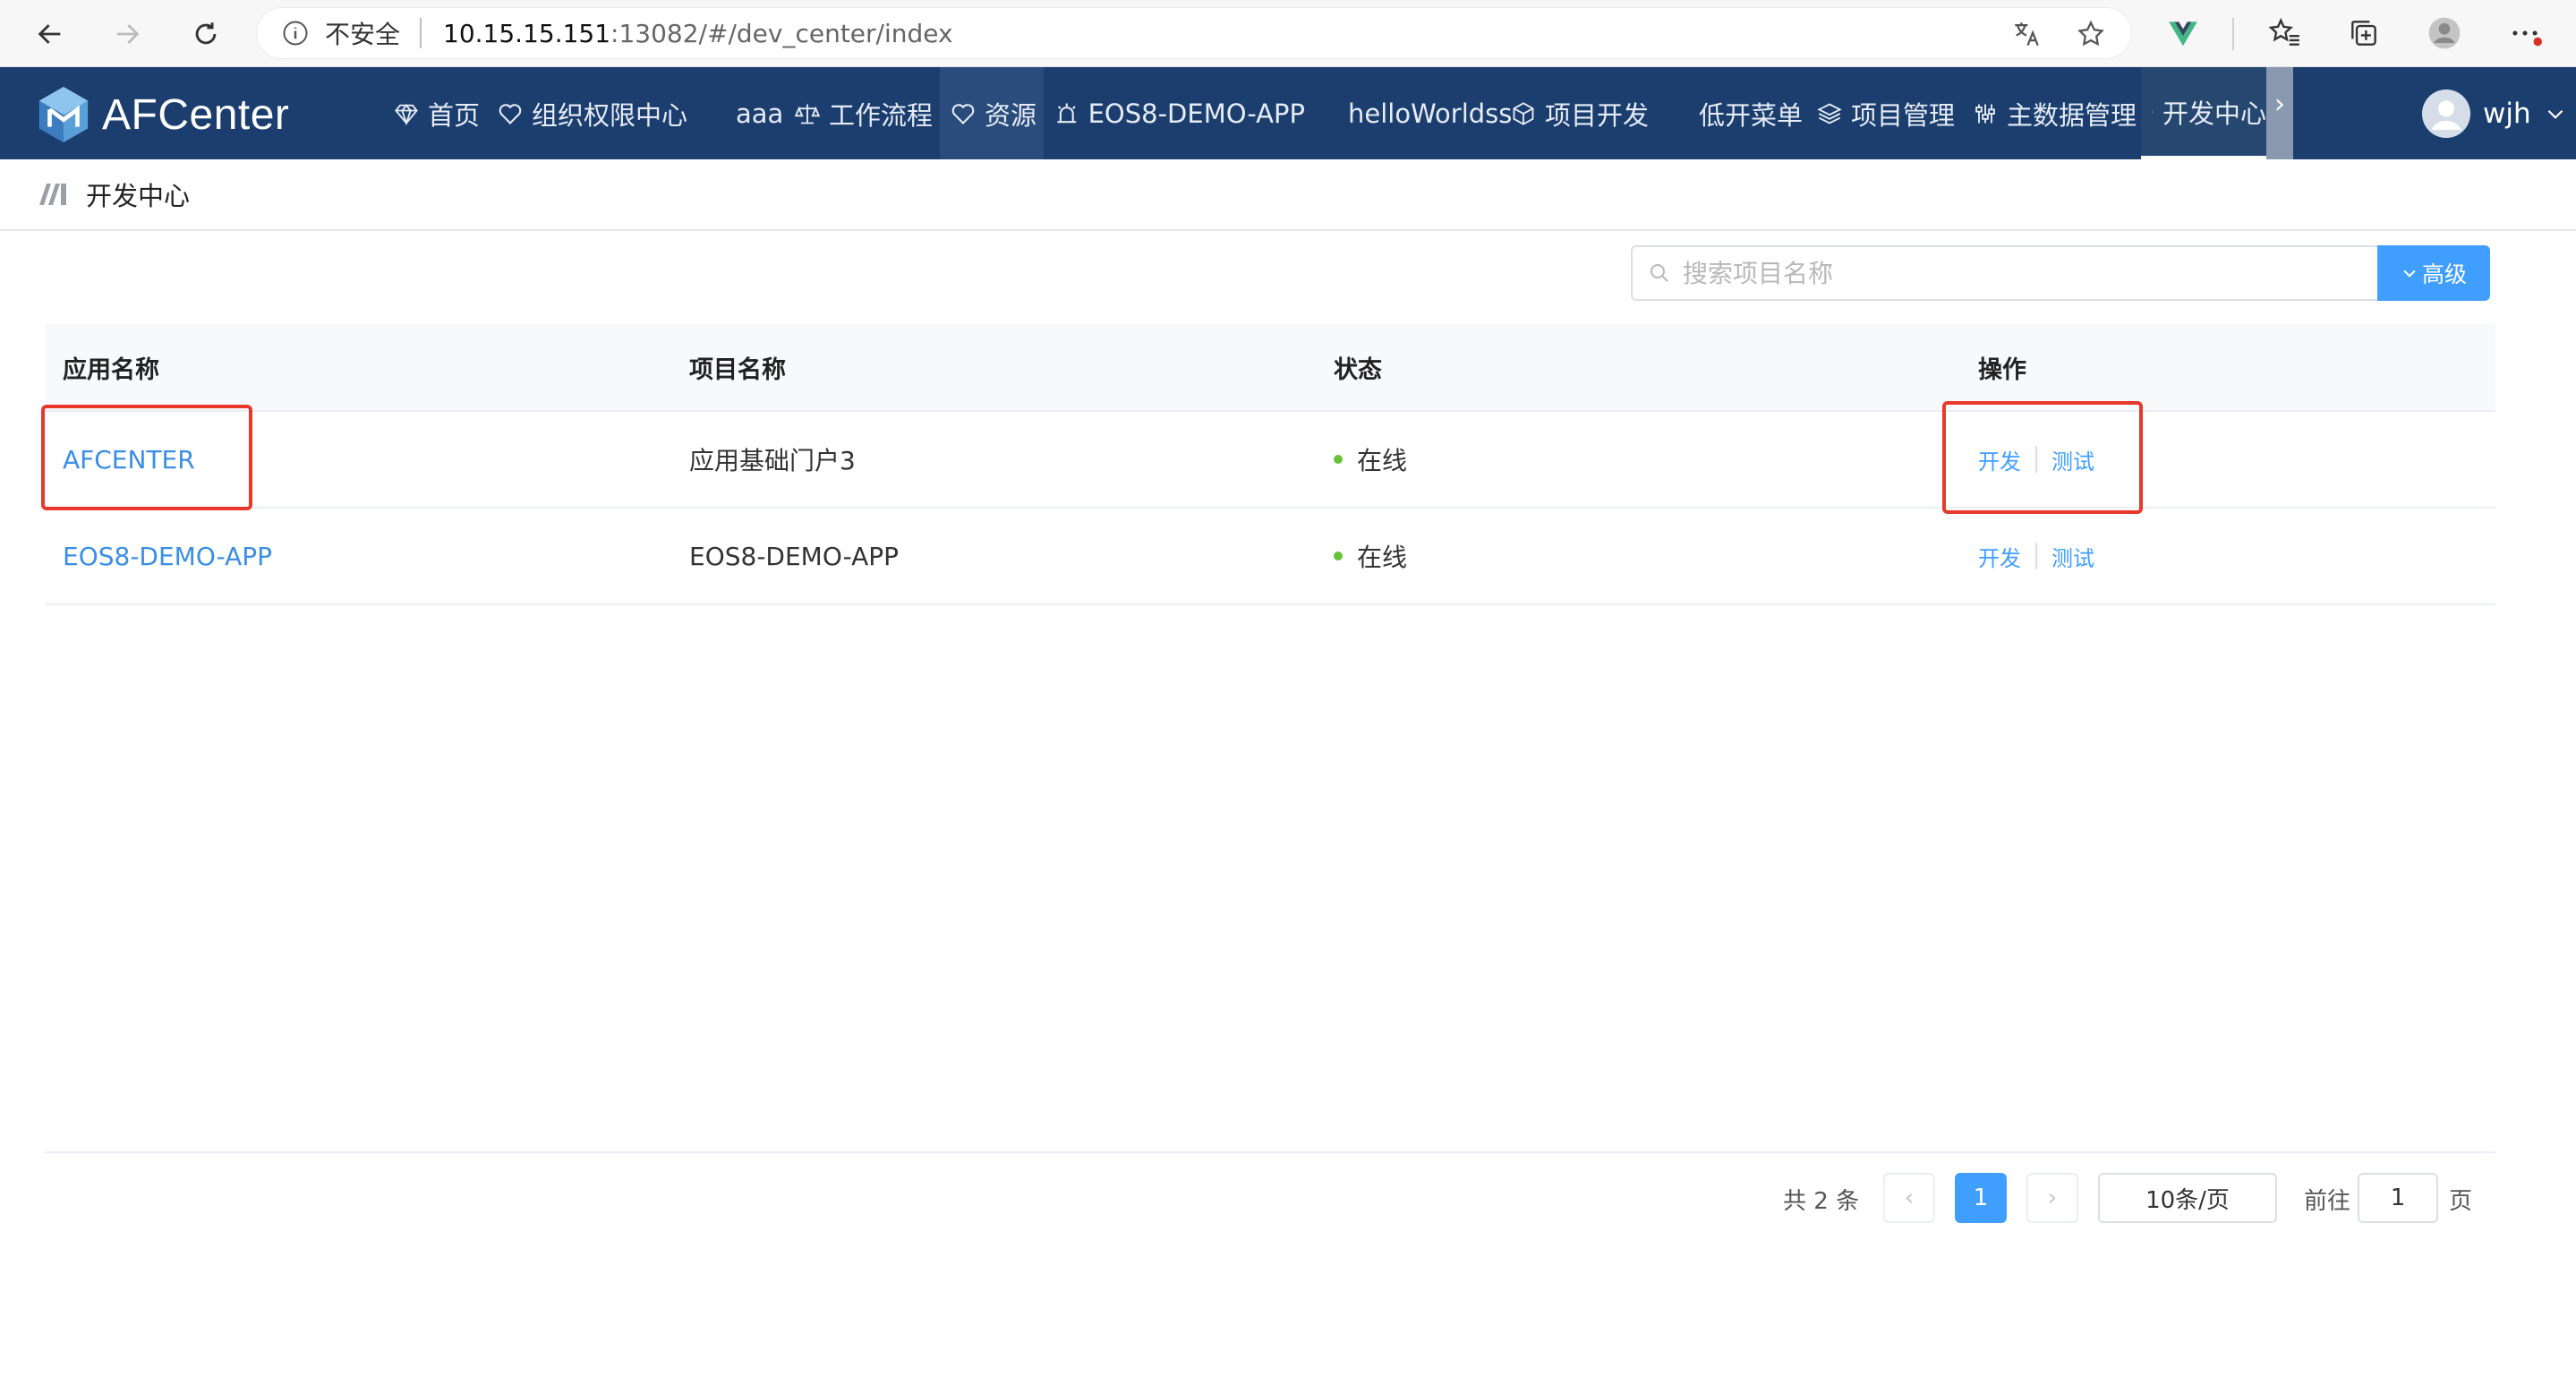 This screenshot has height=1377, width=2576. I want to click on menu-label: 工作流程, so click(881, 115).